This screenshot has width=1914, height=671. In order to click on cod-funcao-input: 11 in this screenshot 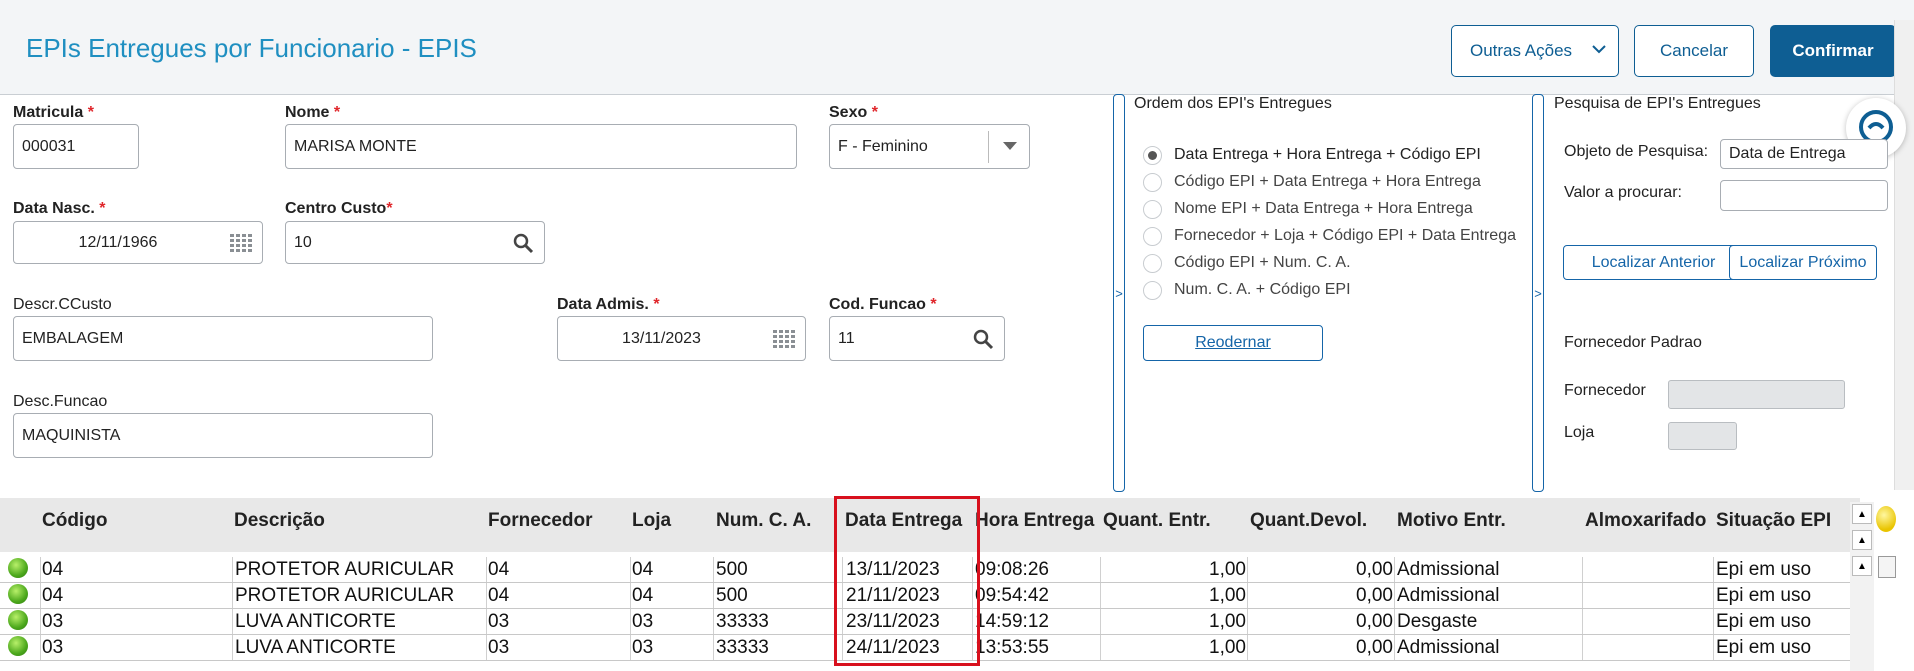, I will do `click(917, 338)`.